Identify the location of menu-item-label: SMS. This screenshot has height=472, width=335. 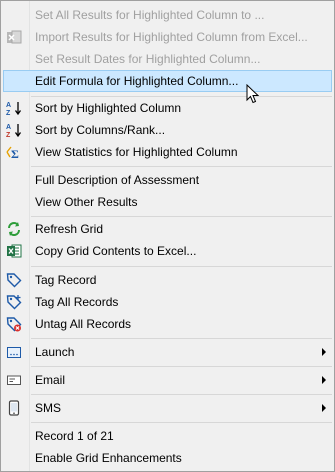
(48, 408).